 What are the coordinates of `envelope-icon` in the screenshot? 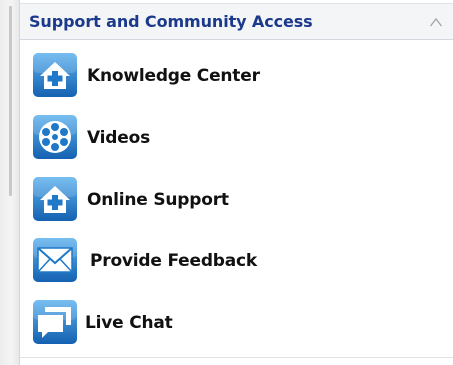 It's located at (55, 260).